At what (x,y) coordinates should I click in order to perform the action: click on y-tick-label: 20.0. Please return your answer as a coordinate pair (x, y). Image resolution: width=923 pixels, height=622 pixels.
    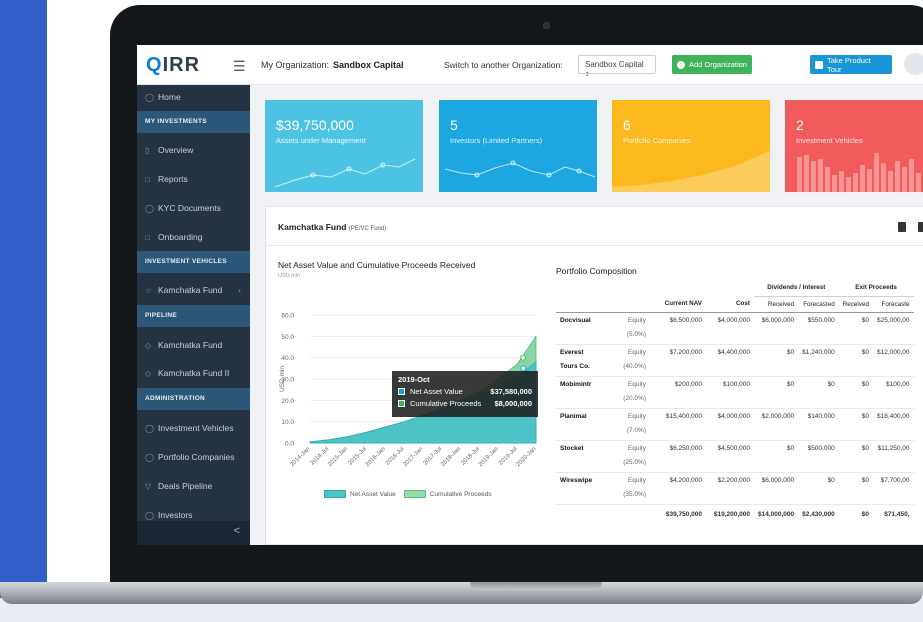
    Looking at the image, I should click on (287, 401).